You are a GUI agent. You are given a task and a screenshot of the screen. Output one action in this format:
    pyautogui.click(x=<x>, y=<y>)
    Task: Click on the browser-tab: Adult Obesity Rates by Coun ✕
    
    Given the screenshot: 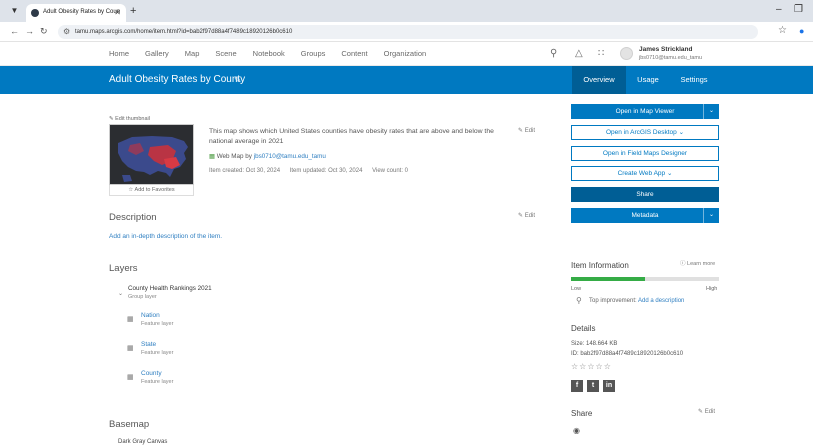 What is the action you would take?
    pyautogui.click(x=76, y=13)
    